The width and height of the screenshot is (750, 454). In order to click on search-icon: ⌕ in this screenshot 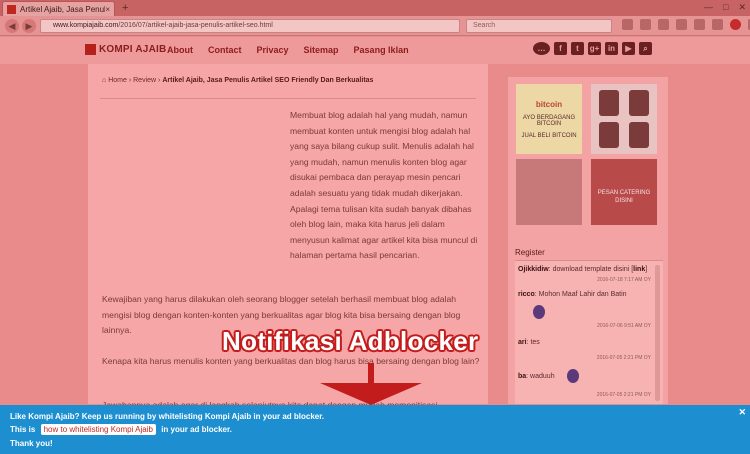, I will do `click(645, 48)`.